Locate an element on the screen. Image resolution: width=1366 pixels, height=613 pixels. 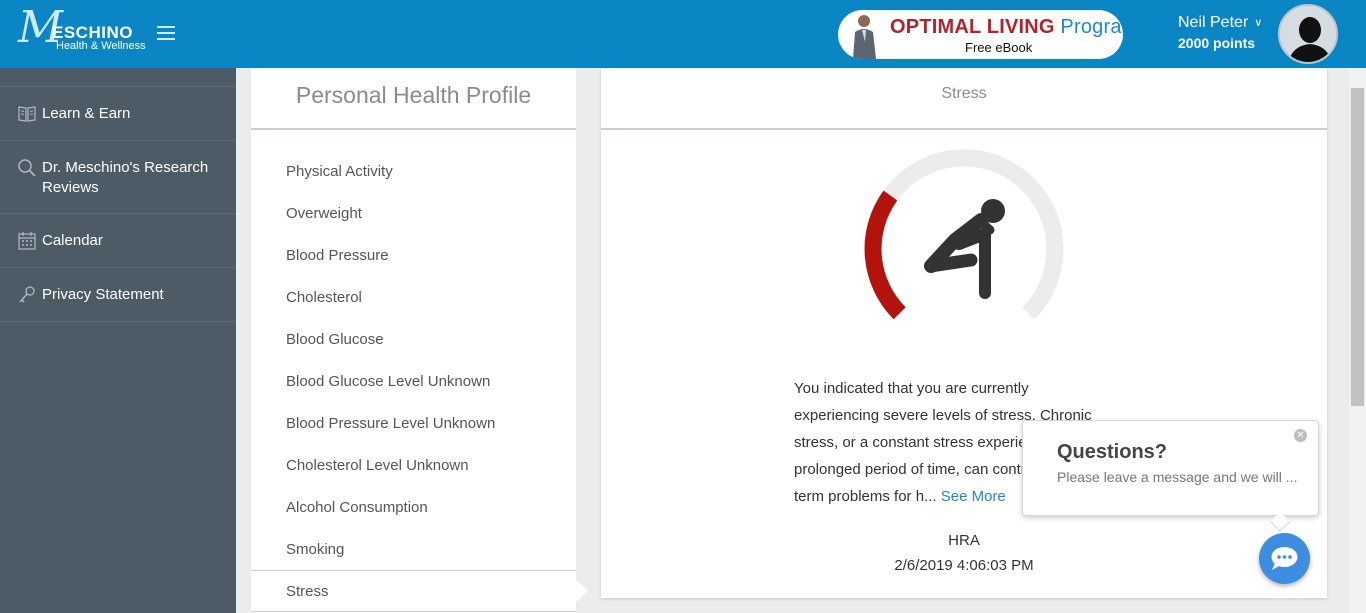
profile-item-blood-pressure: Blood Pressure is located at coordinates (337, 255).